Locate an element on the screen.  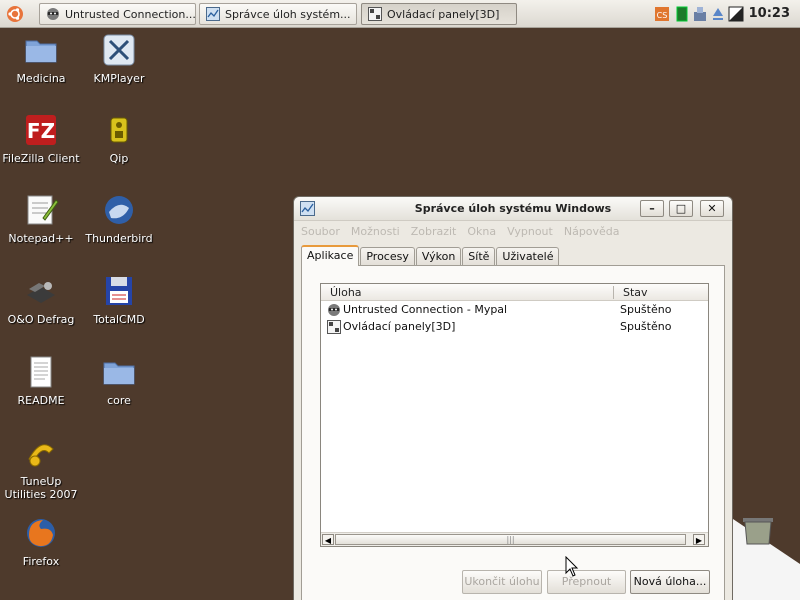
text-file-icon is located at coordinates (41, 372).